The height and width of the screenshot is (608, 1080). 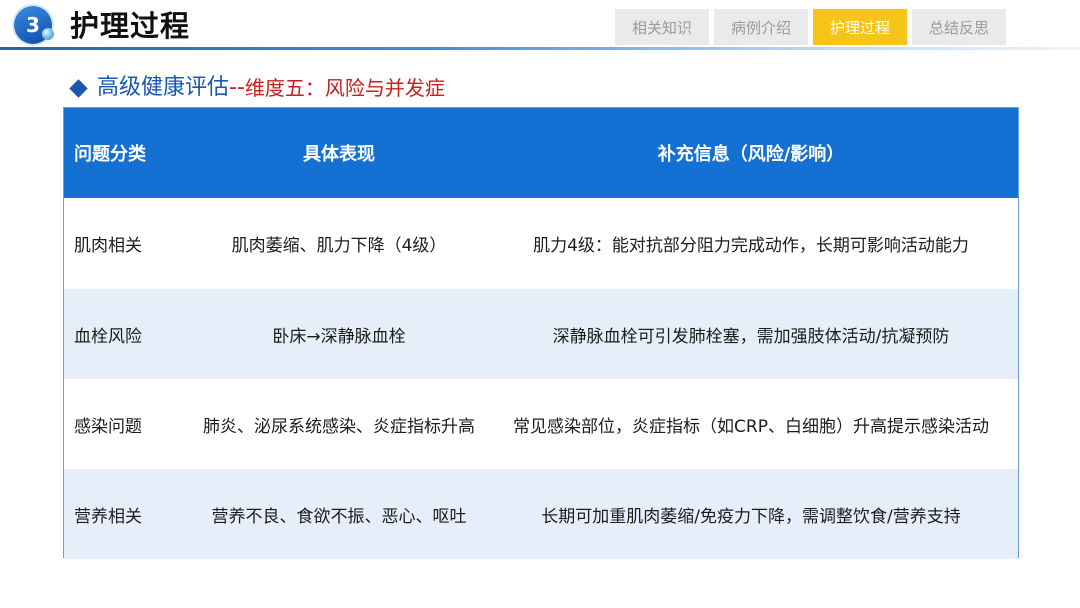 What do you see at coordinates (108, 516) in the screenshot?
I see `cell-category: 营养相关` at bounding box center [108, 516].